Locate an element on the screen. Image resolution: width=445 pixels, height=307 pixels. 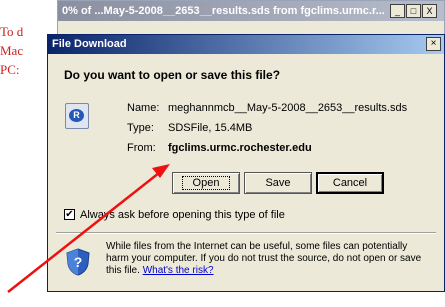
open-button: Open is located at coordinates (206, 183).